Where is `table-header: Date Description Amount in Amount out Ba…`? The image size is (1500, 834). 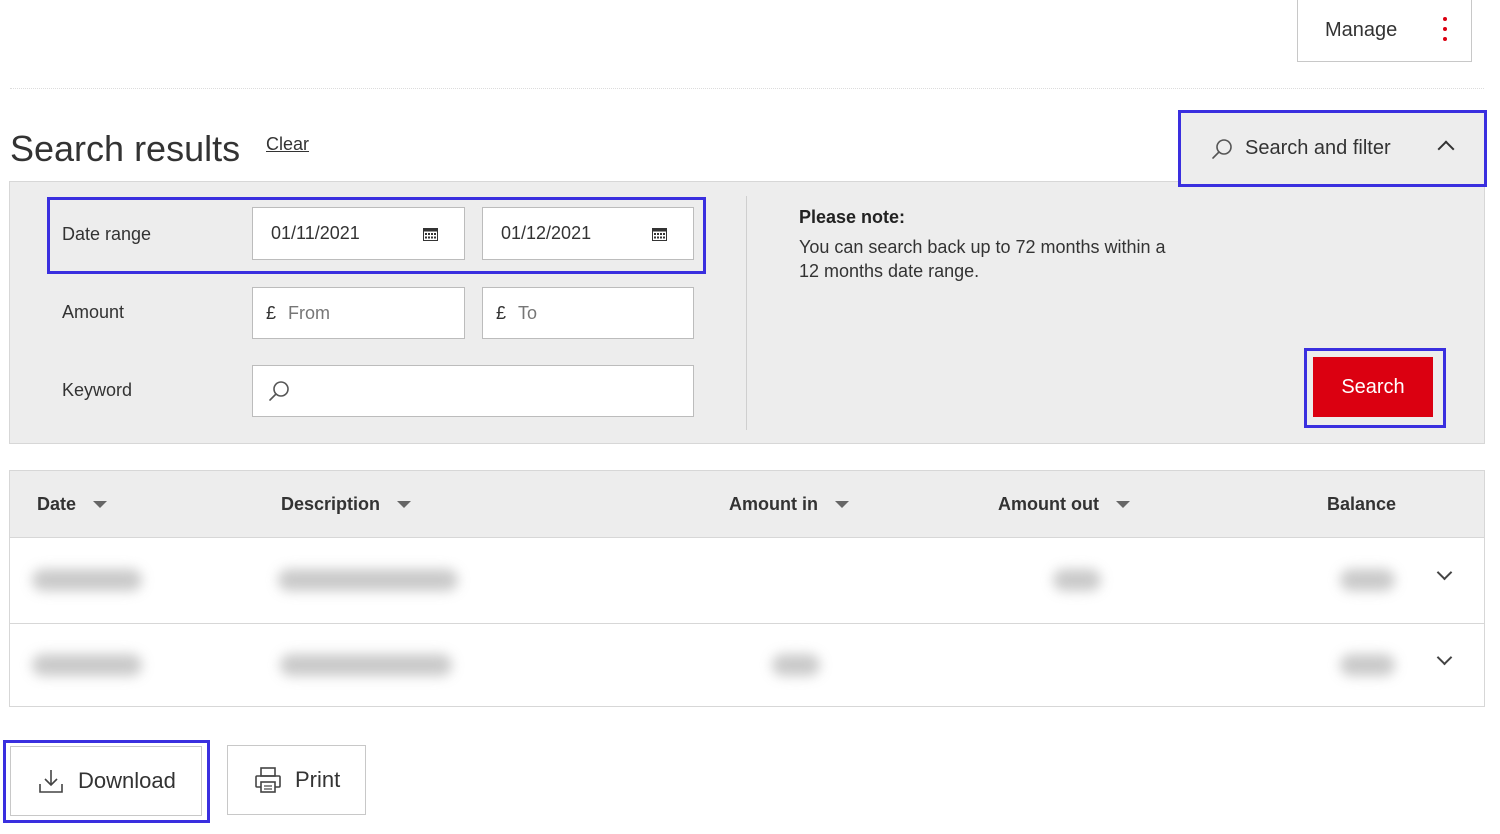 table-header: Date Description Amount in Amount out Ba… is located at coordinates (747, 504).